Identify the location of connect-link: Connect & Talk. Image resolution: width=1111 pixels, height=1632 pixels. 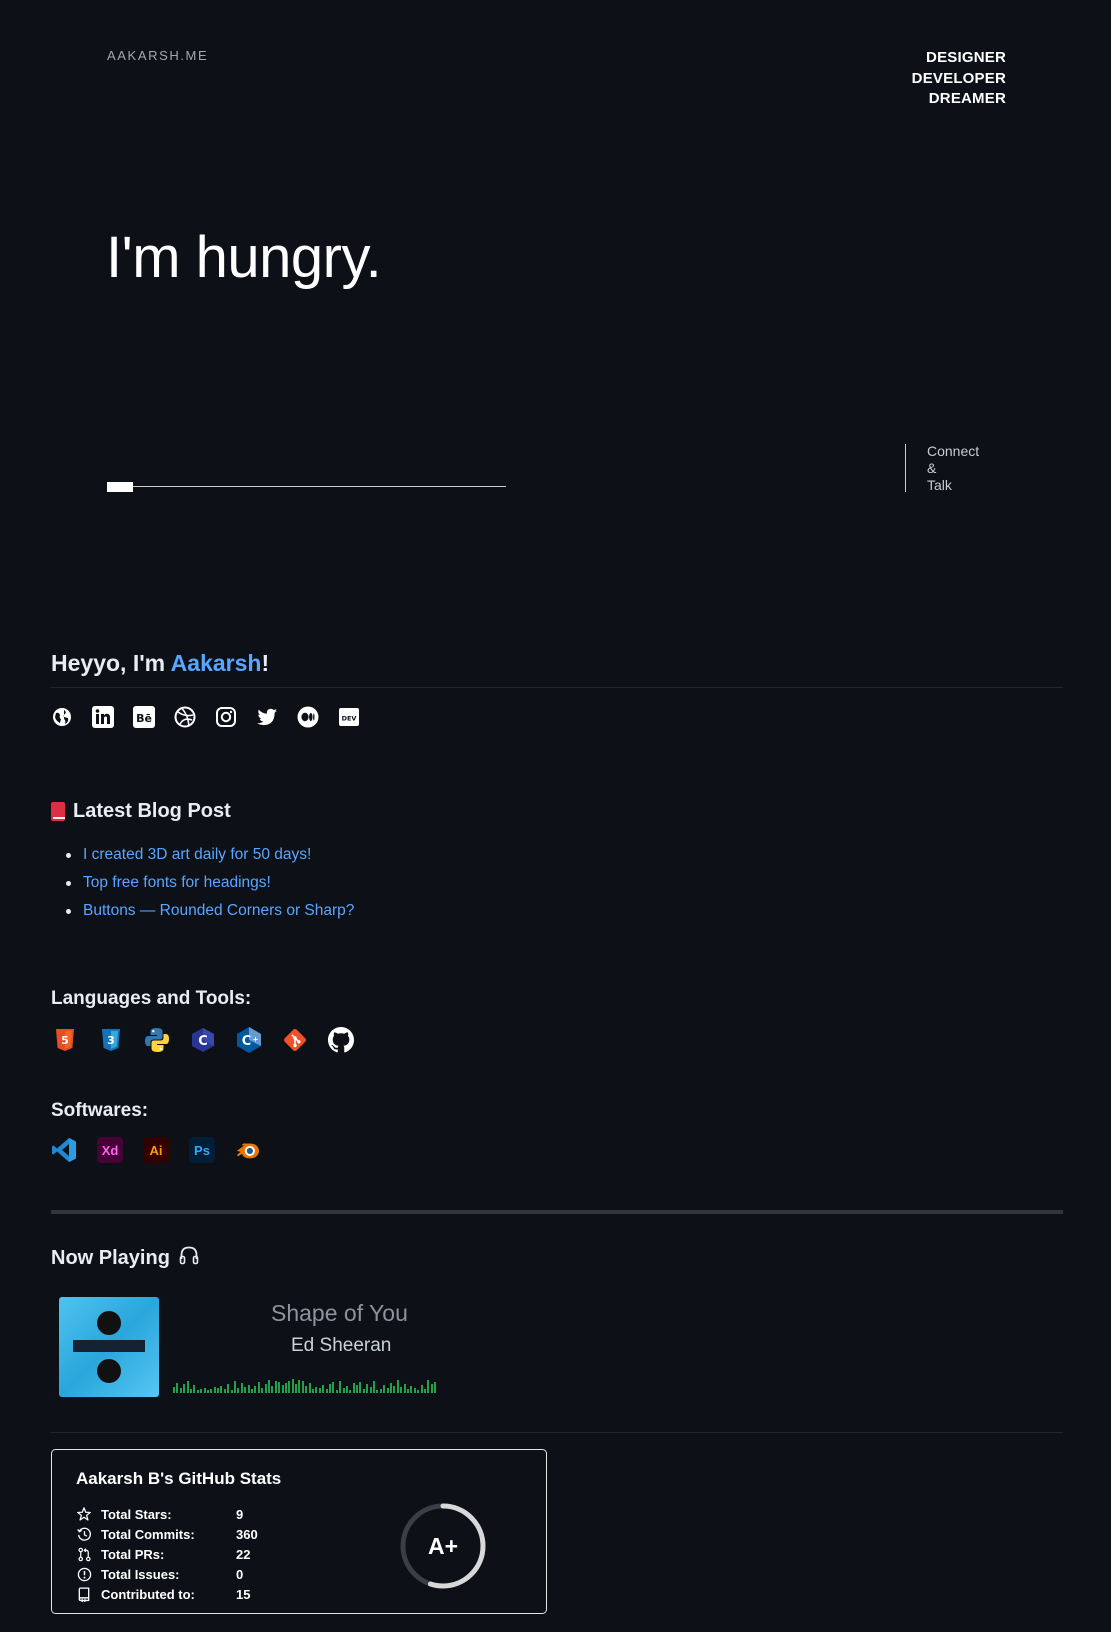
(953, 468).